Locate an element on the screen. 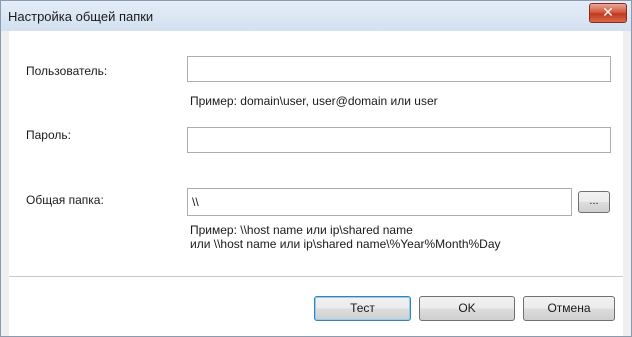  folder-label: Общая папка: is located at coordinates (65, 200).